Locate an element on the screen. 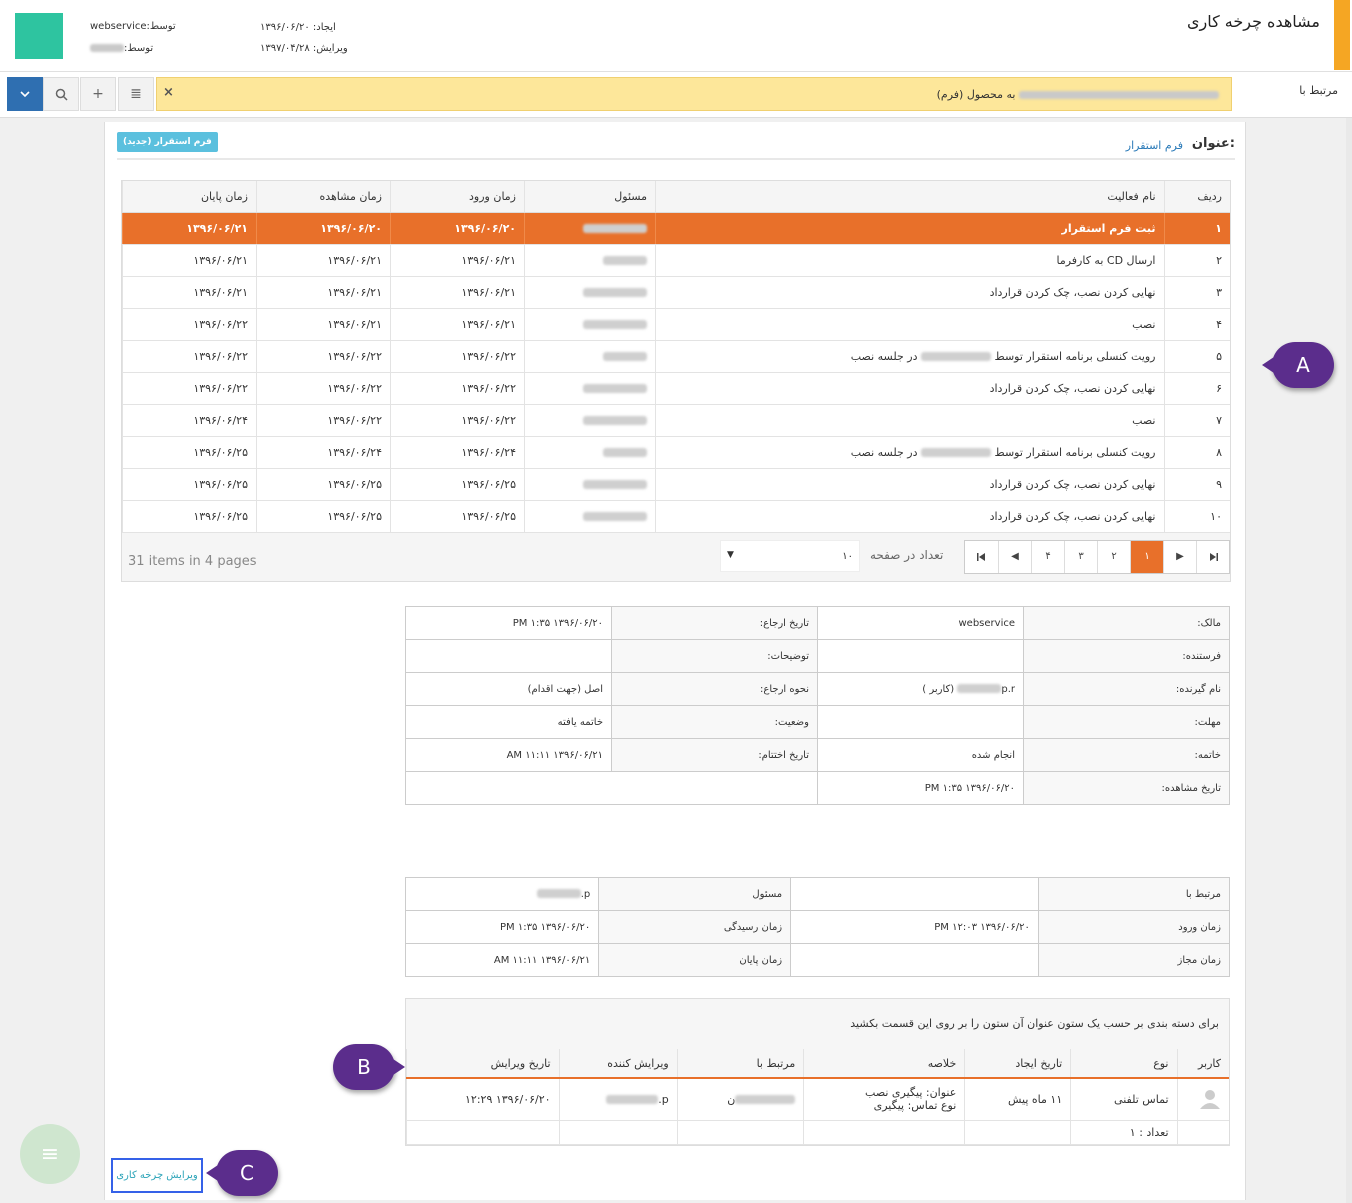 The width and height of the screenshot is (1352, 1203). prev-page-button: ◀ is located at coordinates (1014, 556).